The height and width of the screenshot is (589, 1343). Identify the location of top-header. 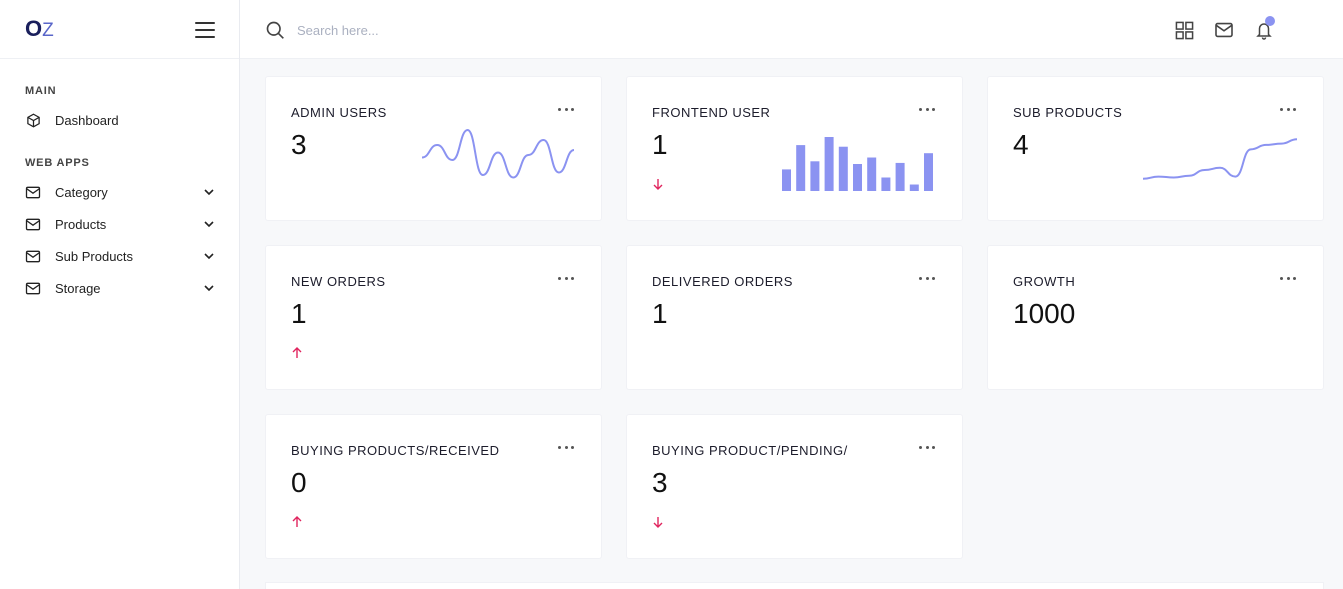
(791, 29).